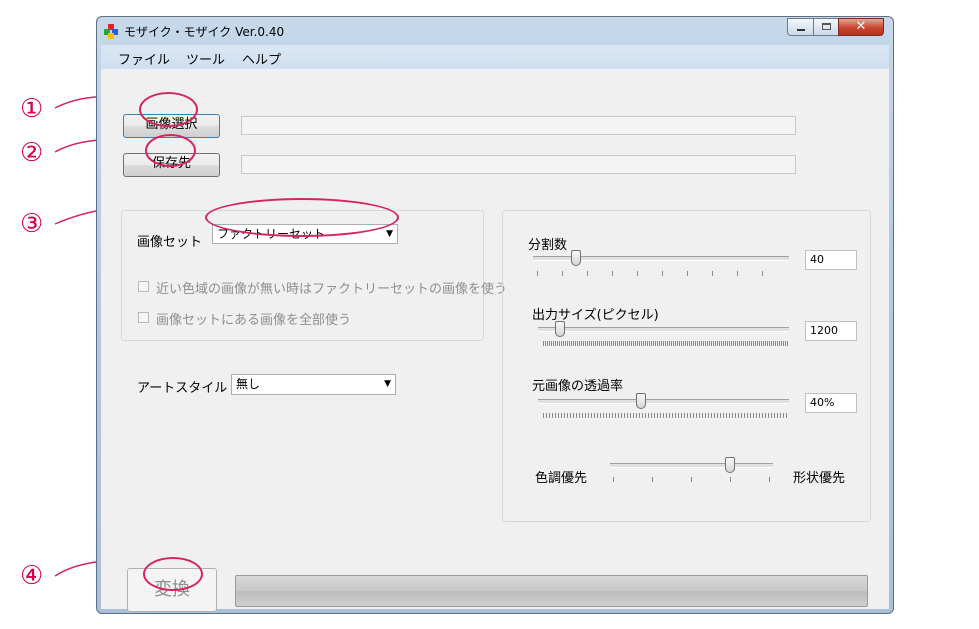 This screenshot has height=629, width=979. What do you see at coordinates (561, 478) in the screenshot?
I see `color-priority-label: 色調優先` at bounding box center [561, 478].